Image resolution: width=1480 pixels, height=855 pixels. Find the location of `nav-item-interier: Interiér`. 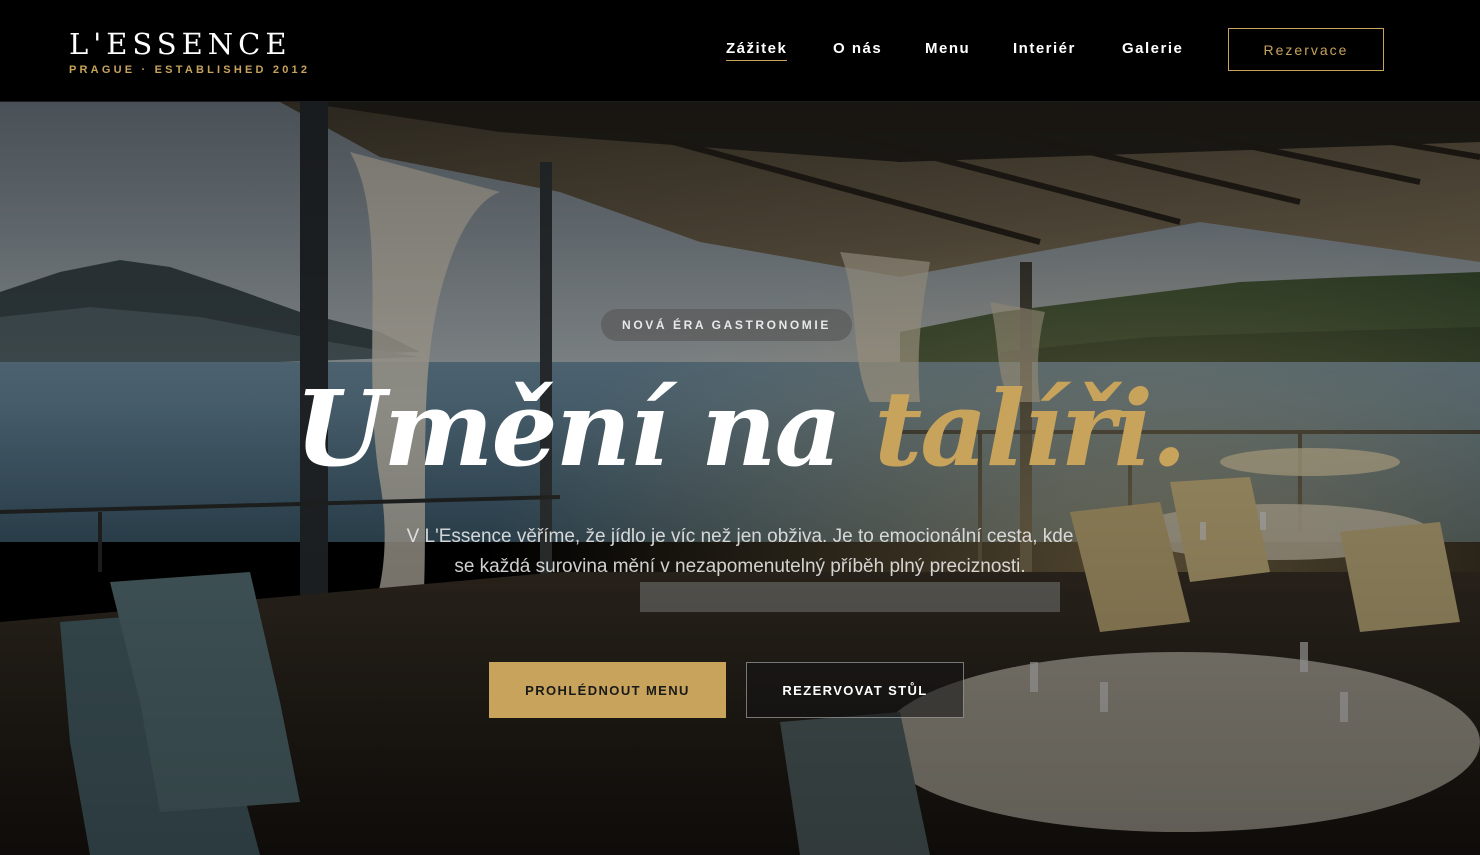

nav-item-interier: Interiér is located at coordinates (1044, 48).